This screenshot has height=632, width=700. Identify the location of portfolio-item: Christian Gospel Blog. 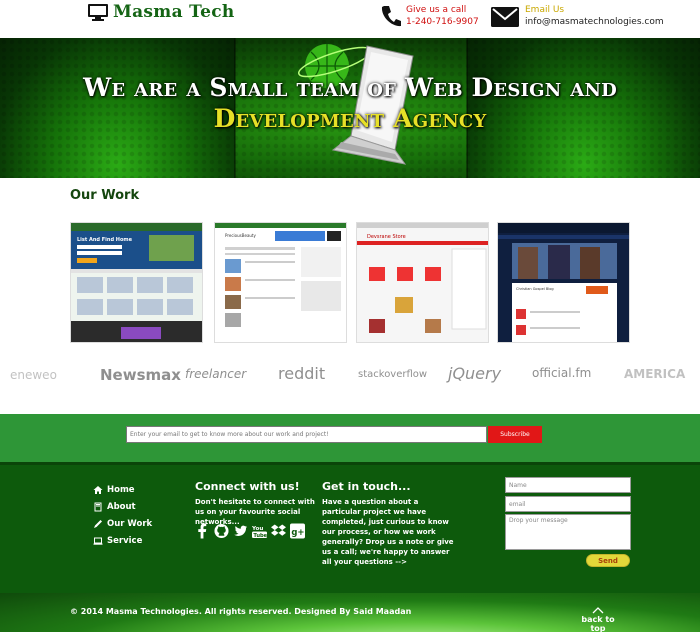
(563, 282).